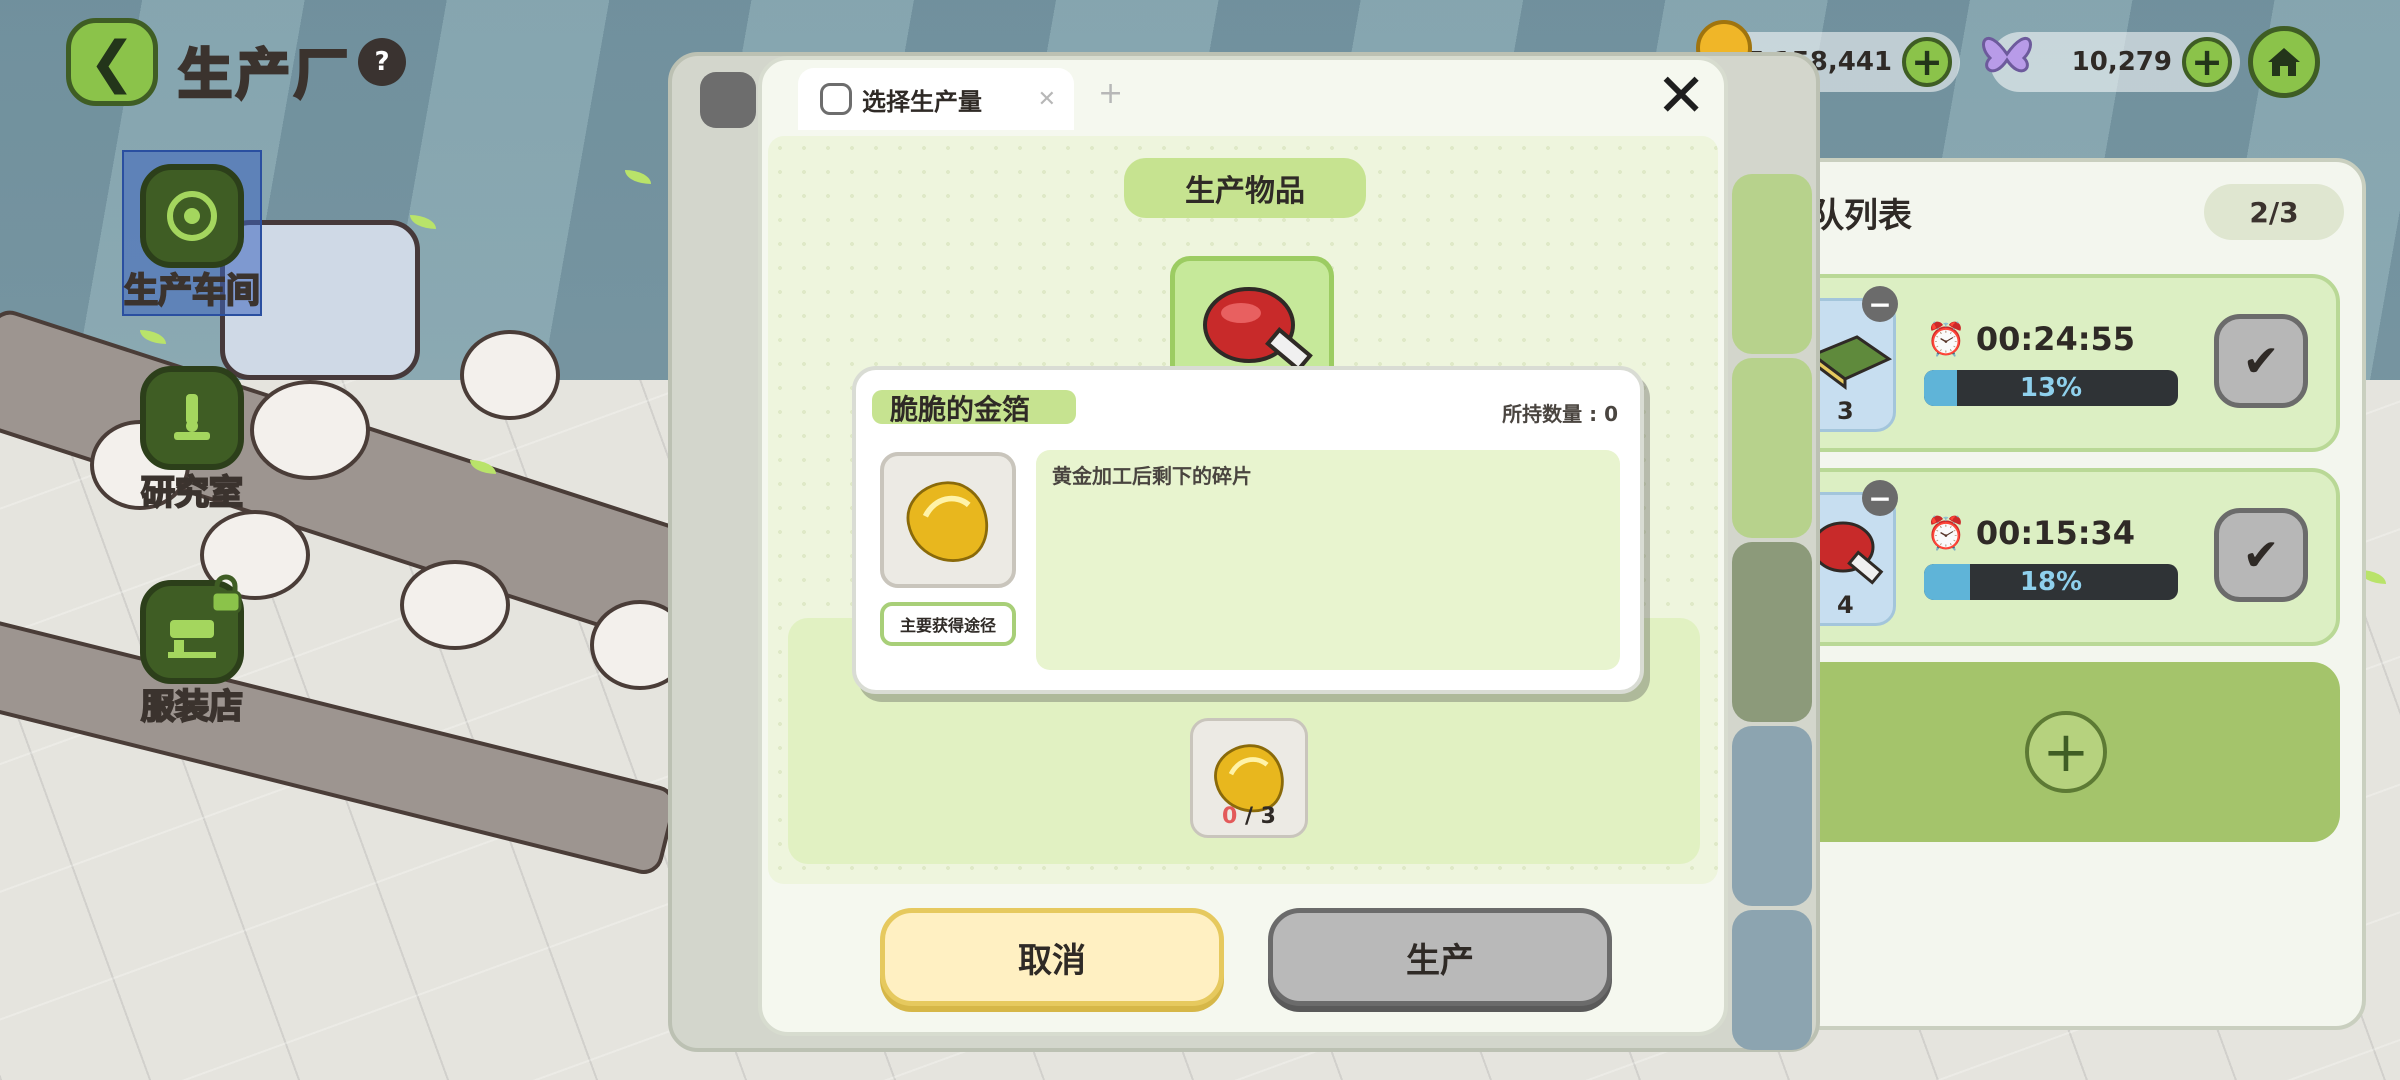 The height and width of the screenshot is (1080, 2400). What do you see at coordinates (1230, 816) in the screenshot?
I see `material-have: 0` at bounding box center [1230, 816].